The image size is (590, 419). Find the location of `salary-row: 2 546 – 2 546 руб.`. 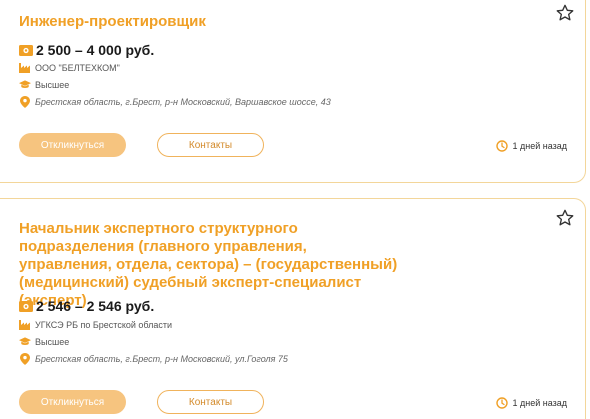

salary-row: 2 546 – 2 546 руб. is located at coordinates (86, 306).